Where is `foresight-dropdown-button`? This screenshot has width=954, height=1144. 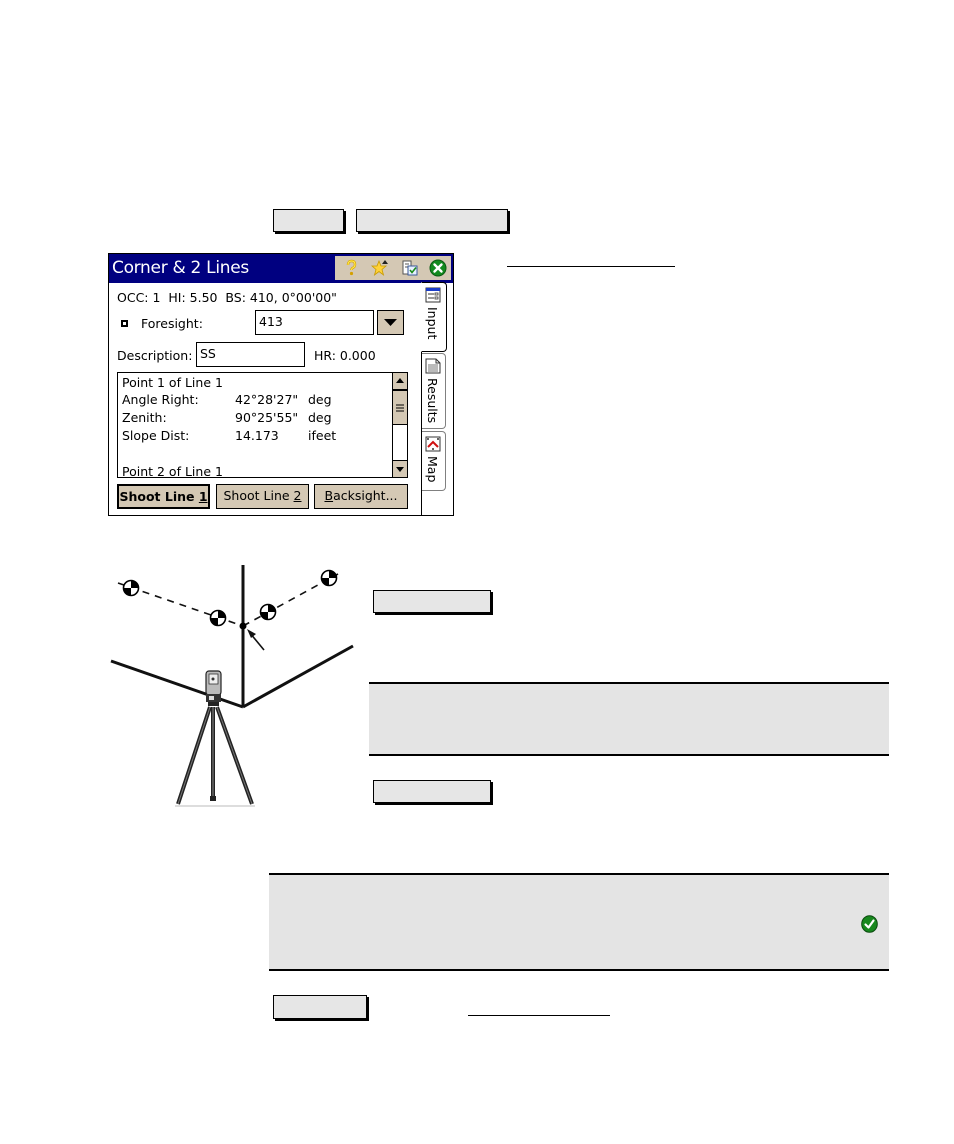
foresight-dropdown-button is located at coordinates (390, 322).